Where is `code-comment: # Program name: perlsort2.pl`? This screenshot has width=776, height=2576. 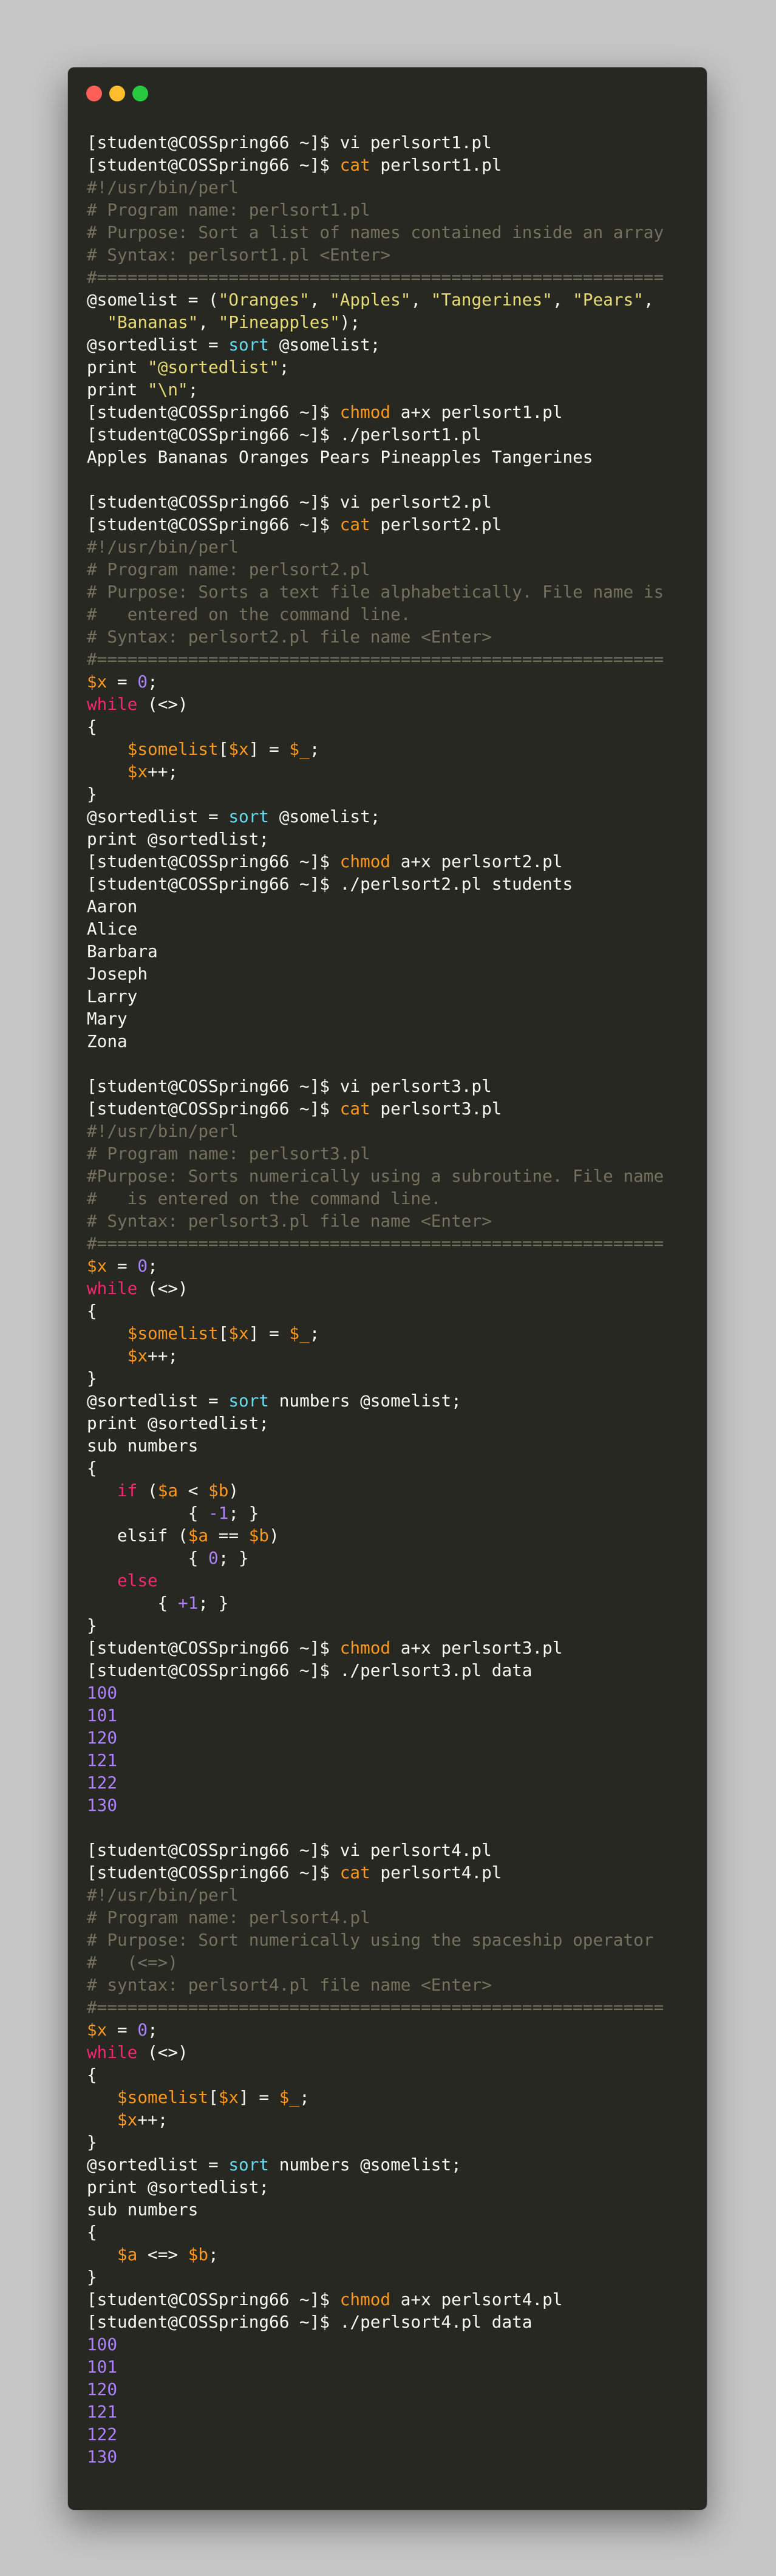
code-comment: # Program name: perlsort2.pl is located at coordinates (228, 569).